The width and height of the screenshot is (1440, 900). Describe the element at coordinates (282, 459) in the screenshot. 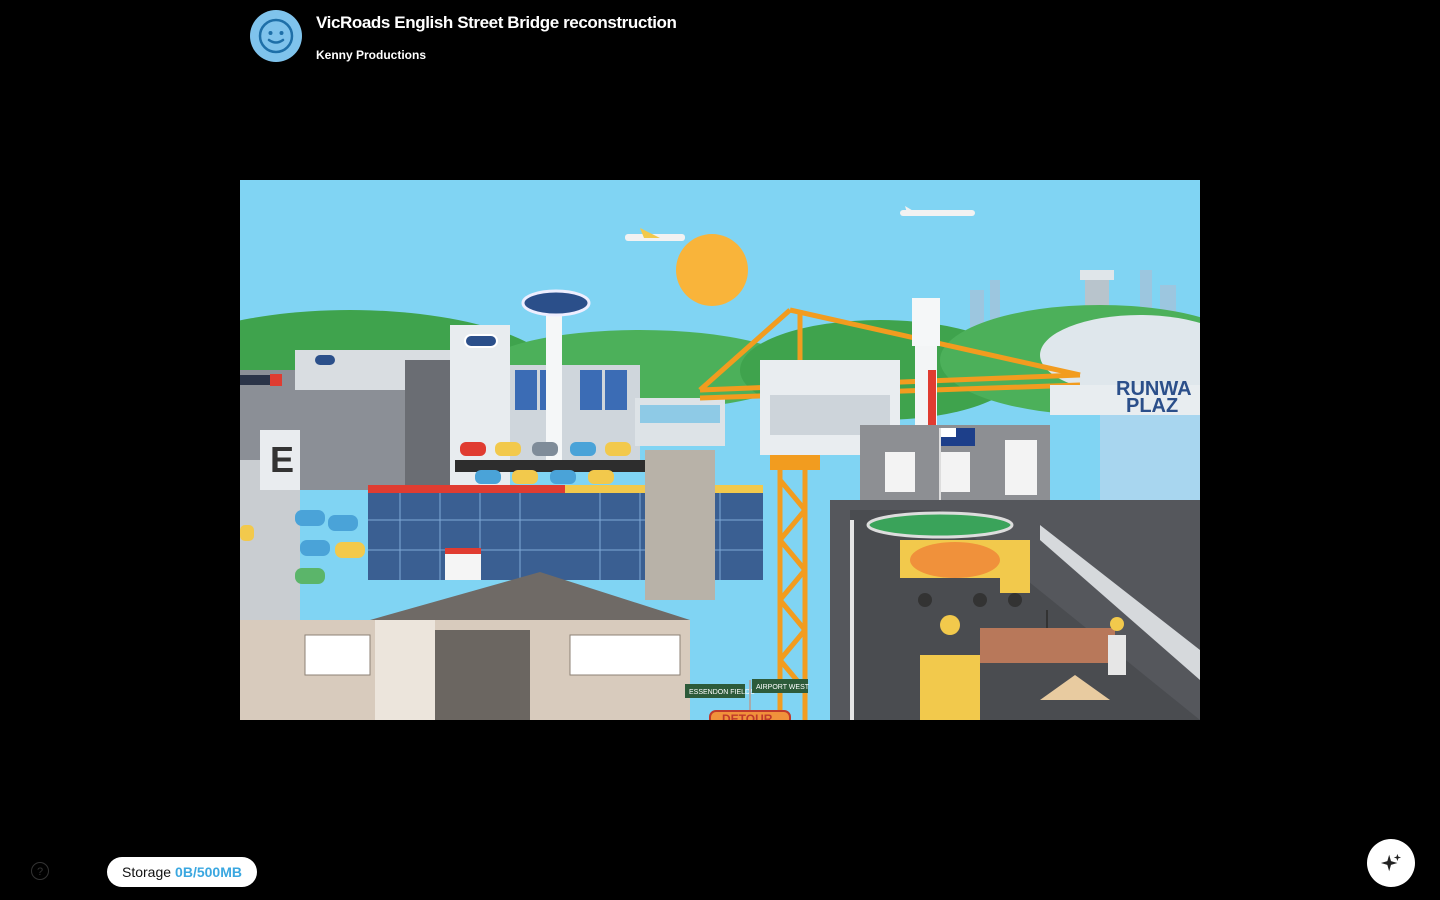

I see `svg-text: E` at that location.